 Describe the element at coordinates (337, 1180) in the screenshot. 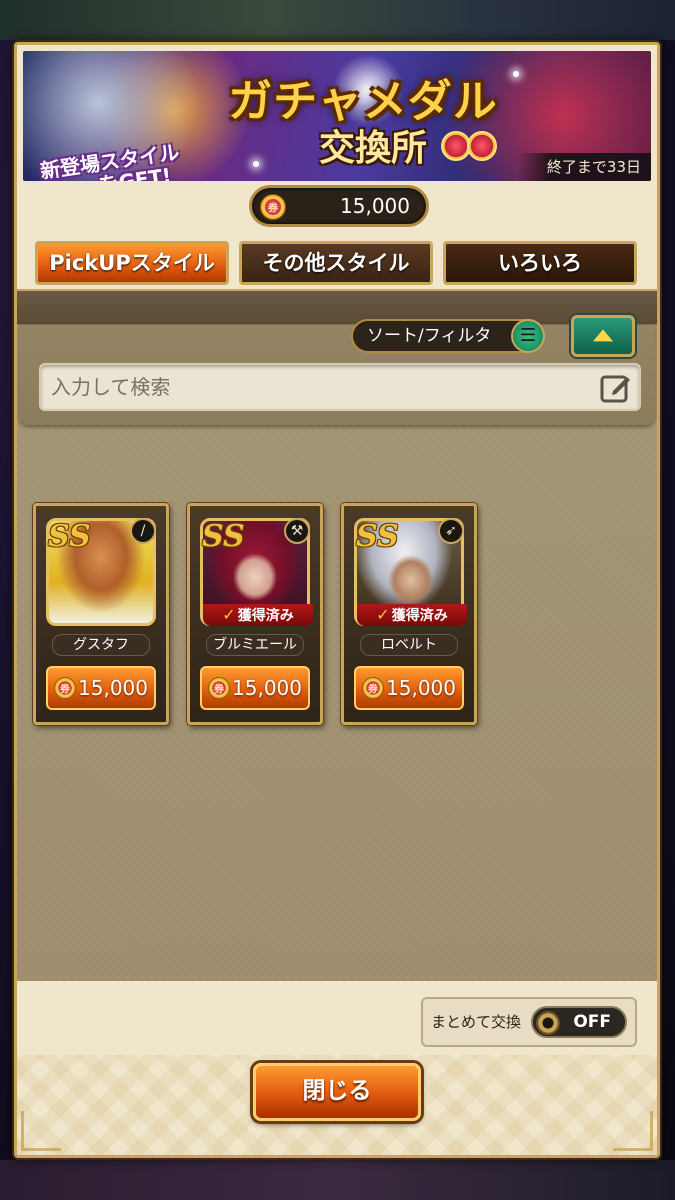

I see `background-bottom` at that location.